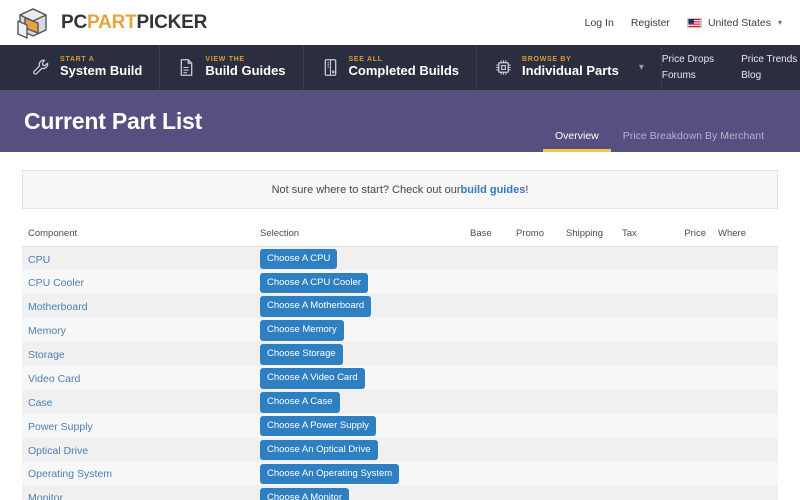 The image size is (800, 500). I want to click on document-icon, so click(187, 67).